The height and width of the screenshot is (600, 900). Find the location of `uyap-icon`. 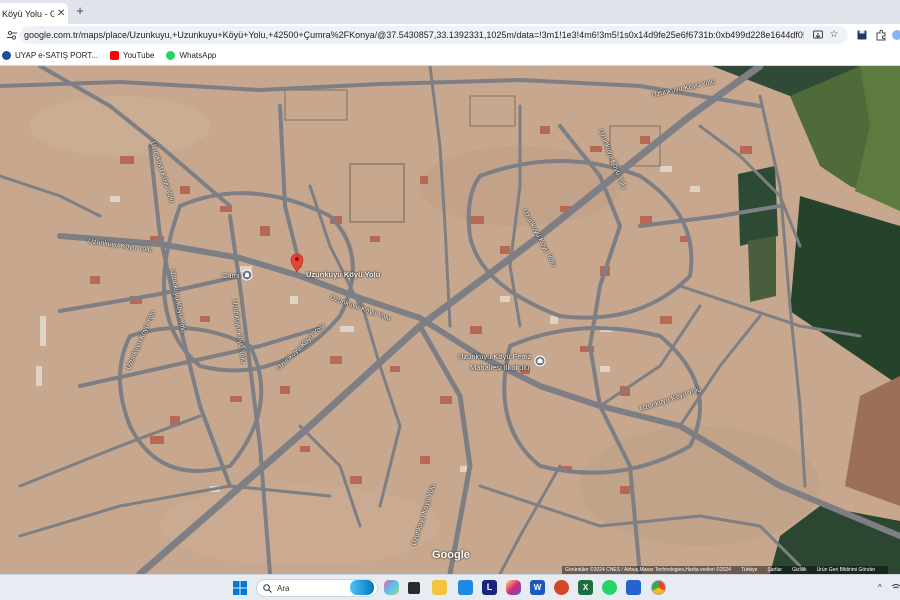

uyap-icon is located at coordinates (6, 55).